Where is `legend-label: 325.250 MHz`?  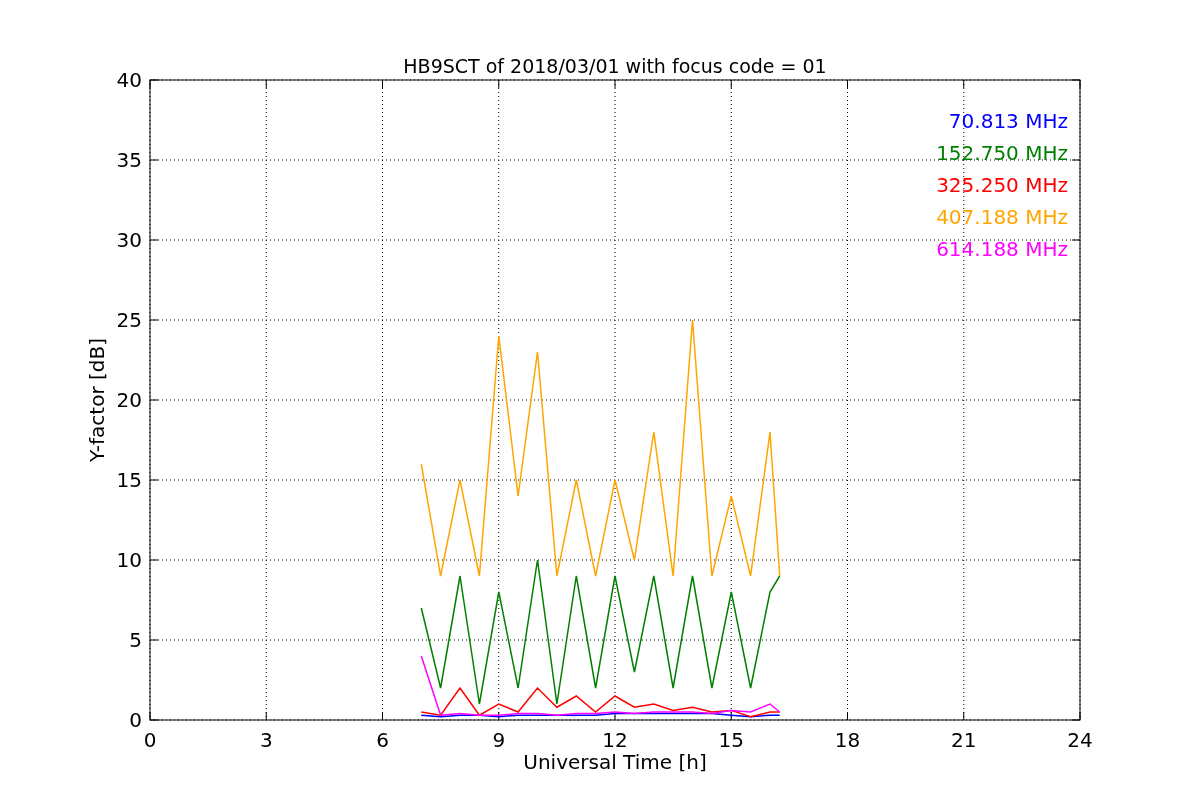 legend-label: 325.250 MHz is located at coordinates (1002, 185).